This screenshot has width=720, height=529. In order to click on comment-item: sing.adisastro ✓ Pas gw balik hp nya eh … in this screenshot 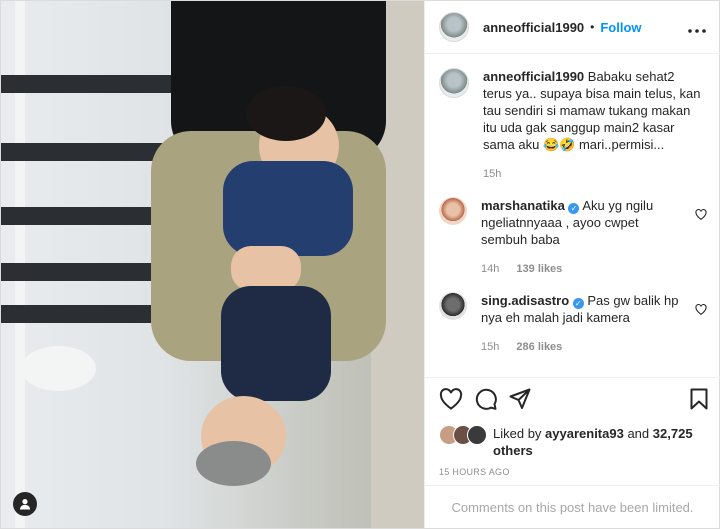, I will do `click(572, 317)`.